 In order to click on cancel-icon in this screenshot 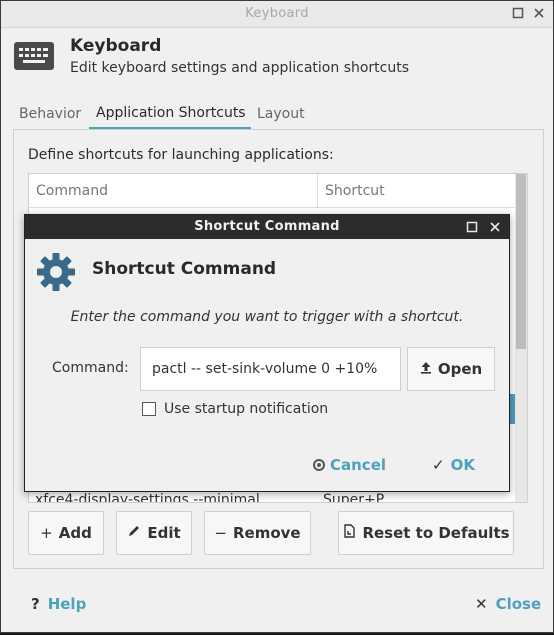, I will do `click(319, 465)`.